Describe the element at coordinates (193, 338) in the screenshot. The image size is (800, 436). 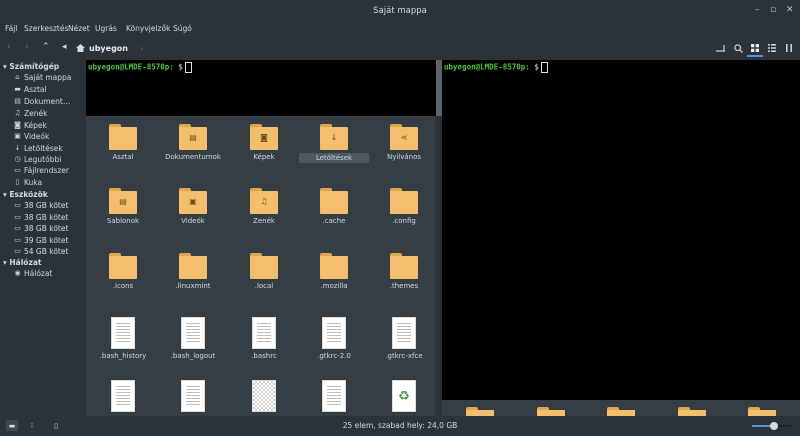
I see `file-item: .bash_logout` at that location.